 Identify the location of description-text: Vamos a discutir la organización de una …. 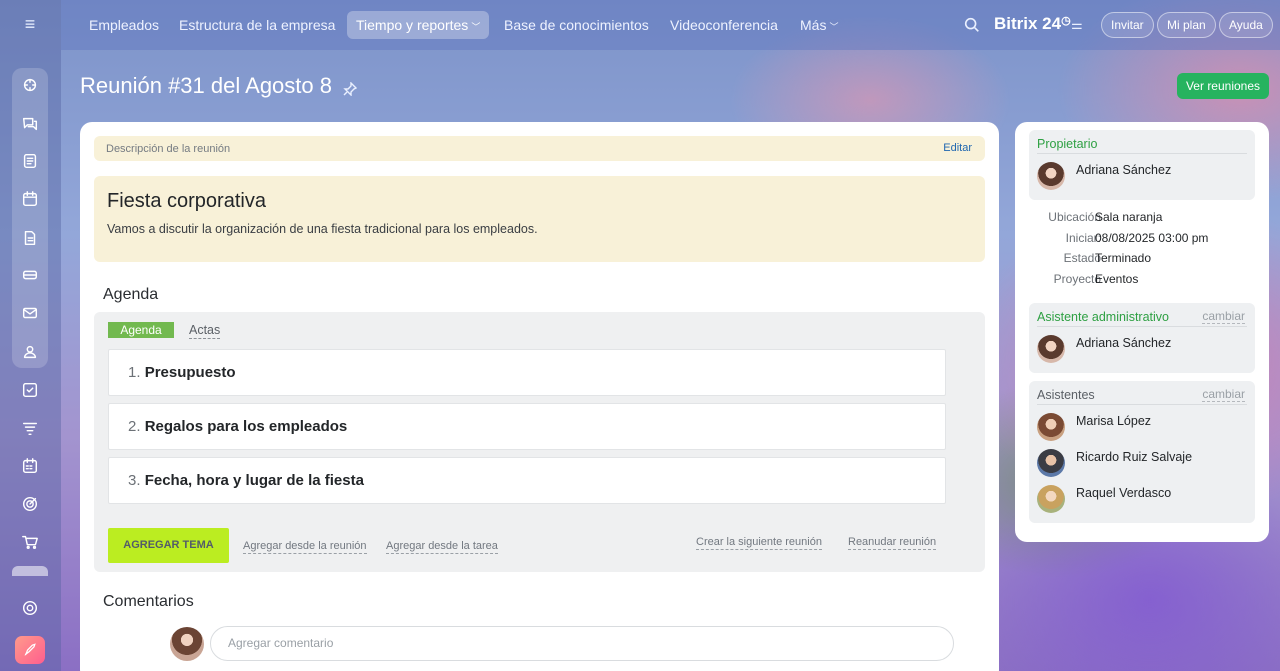
(322, 229).